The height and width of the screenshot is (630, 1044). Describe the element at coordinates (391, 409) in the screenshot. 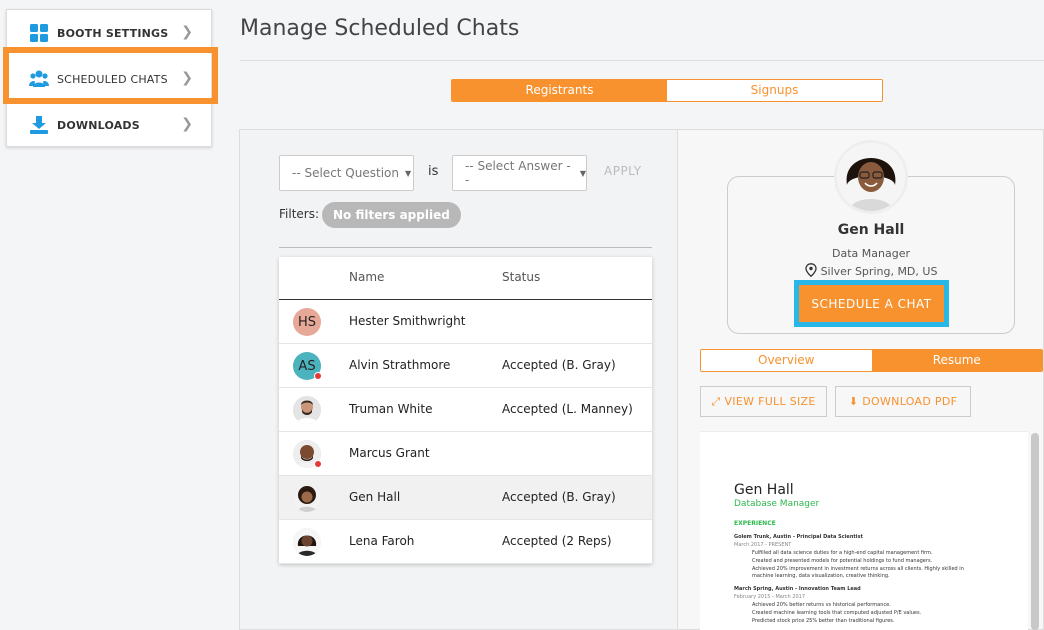

I see `row-name: Truman White` at that location.